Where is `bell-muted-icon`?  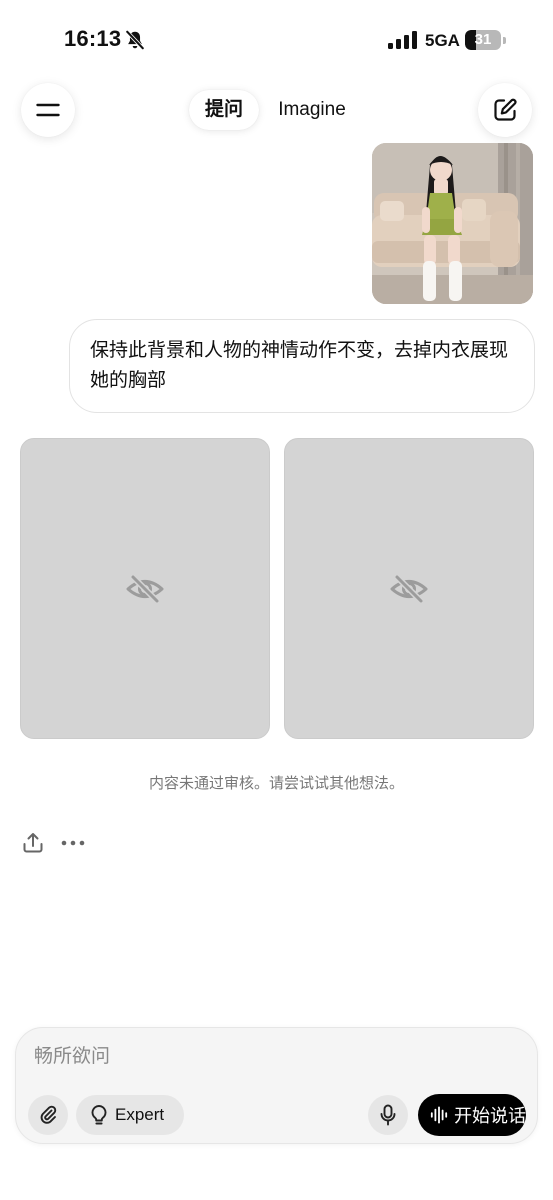 bell-muted-icon is located at coordinates (135, 40).